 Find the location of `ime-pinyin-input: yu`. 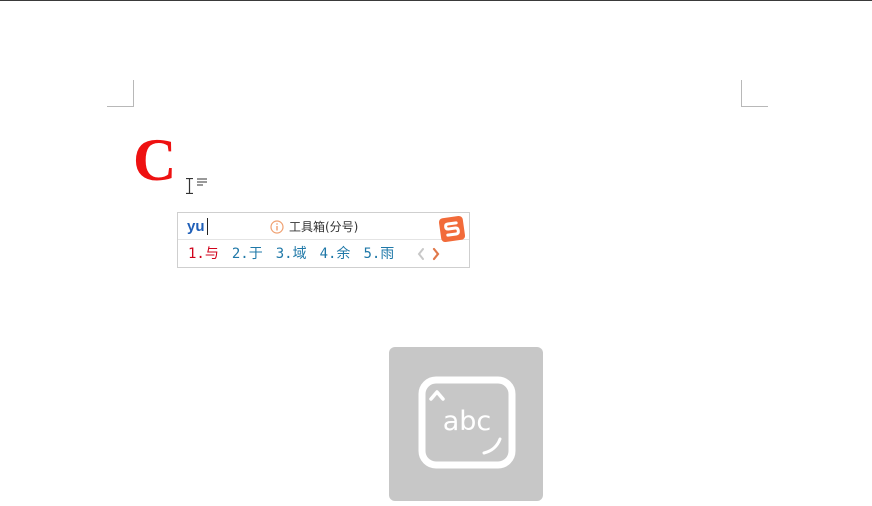

ime-pinyin-input: yu is located at coordinates (196, 227).